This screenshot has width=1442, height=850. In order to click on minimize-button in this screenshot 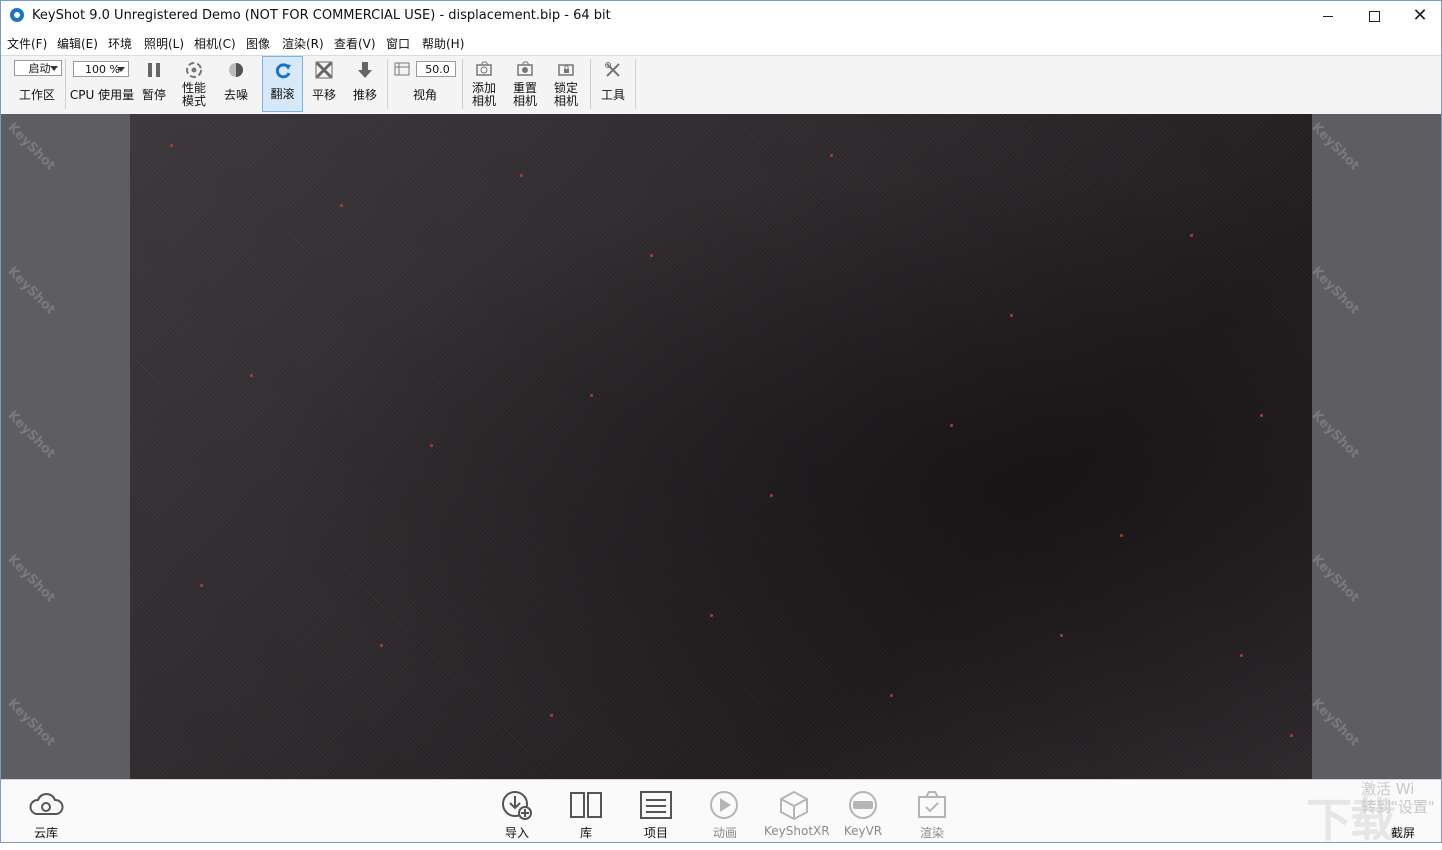, I will do `click(1328, 16)`.